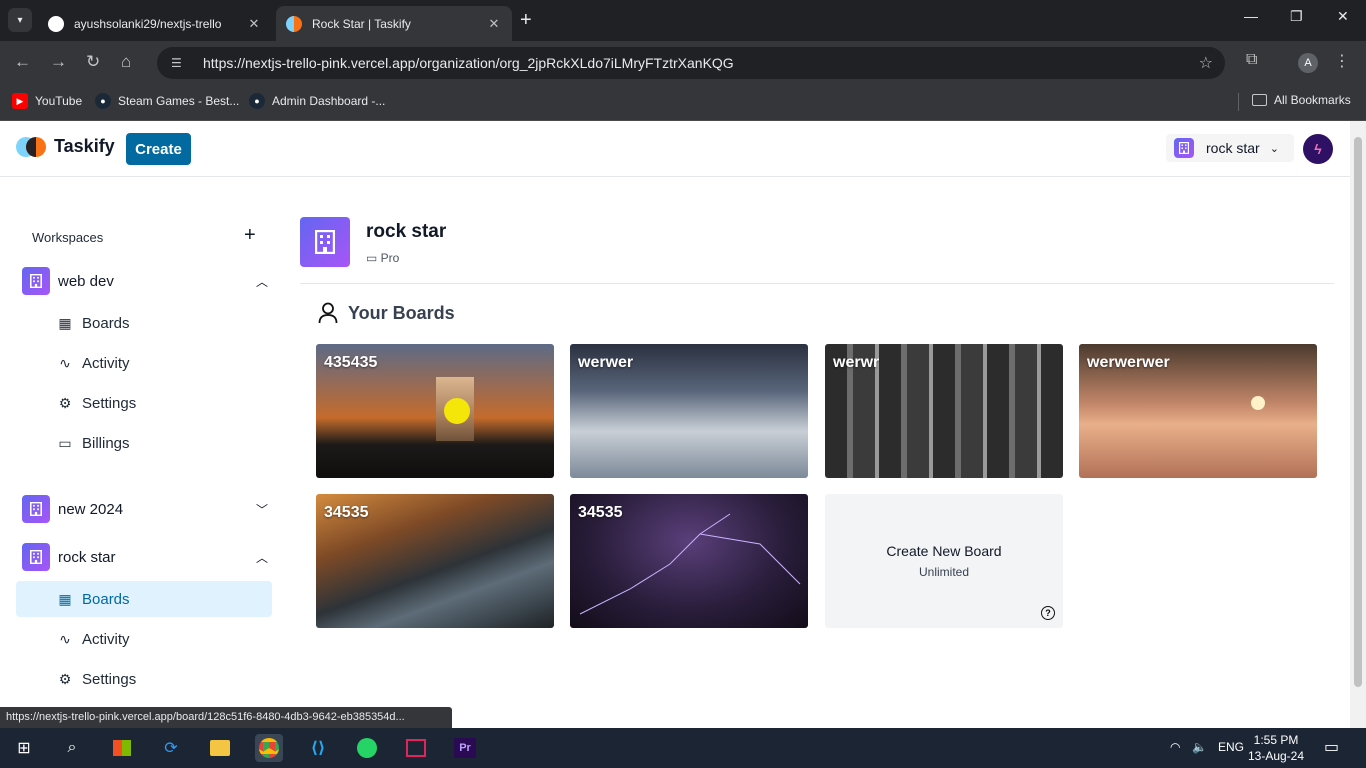 The image size is (1366, 768). I want to click on credit-card-icon: ▭, so click(373, 258).